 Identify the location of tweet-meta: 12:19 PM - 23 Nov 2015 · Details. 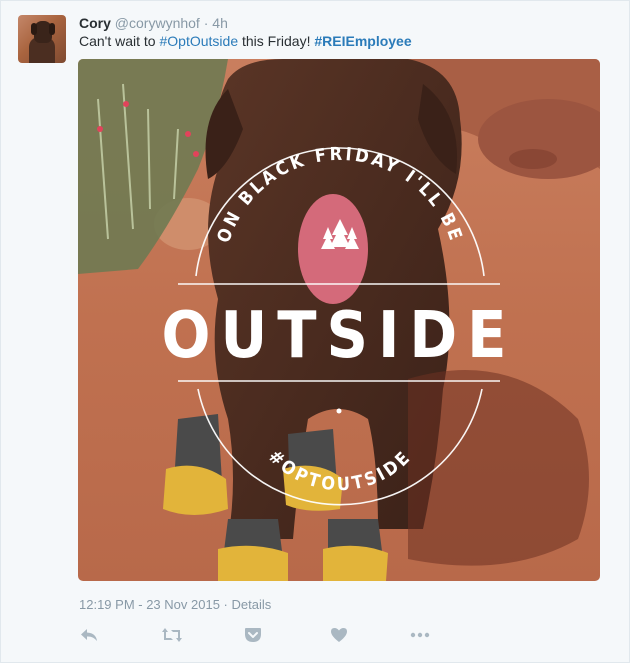
(175, 605).